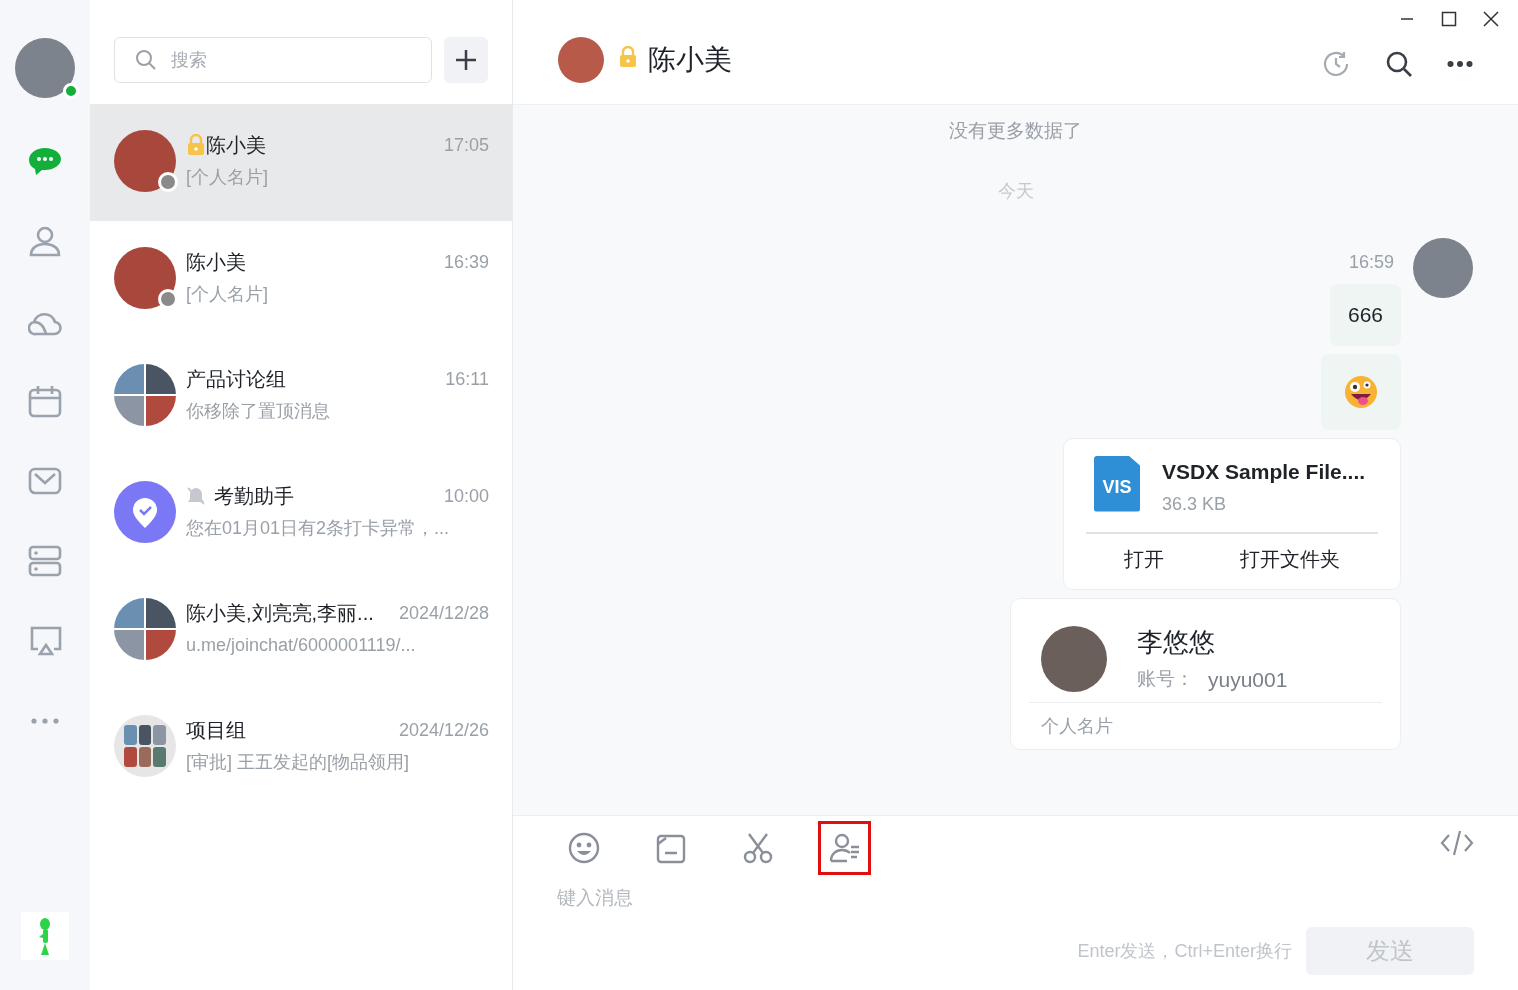 The width and height of the screenshot is (1518, 990). Describe the element at coordinates (216, 730) in the screenshot. I see `contact-name: 项目组` at that location.